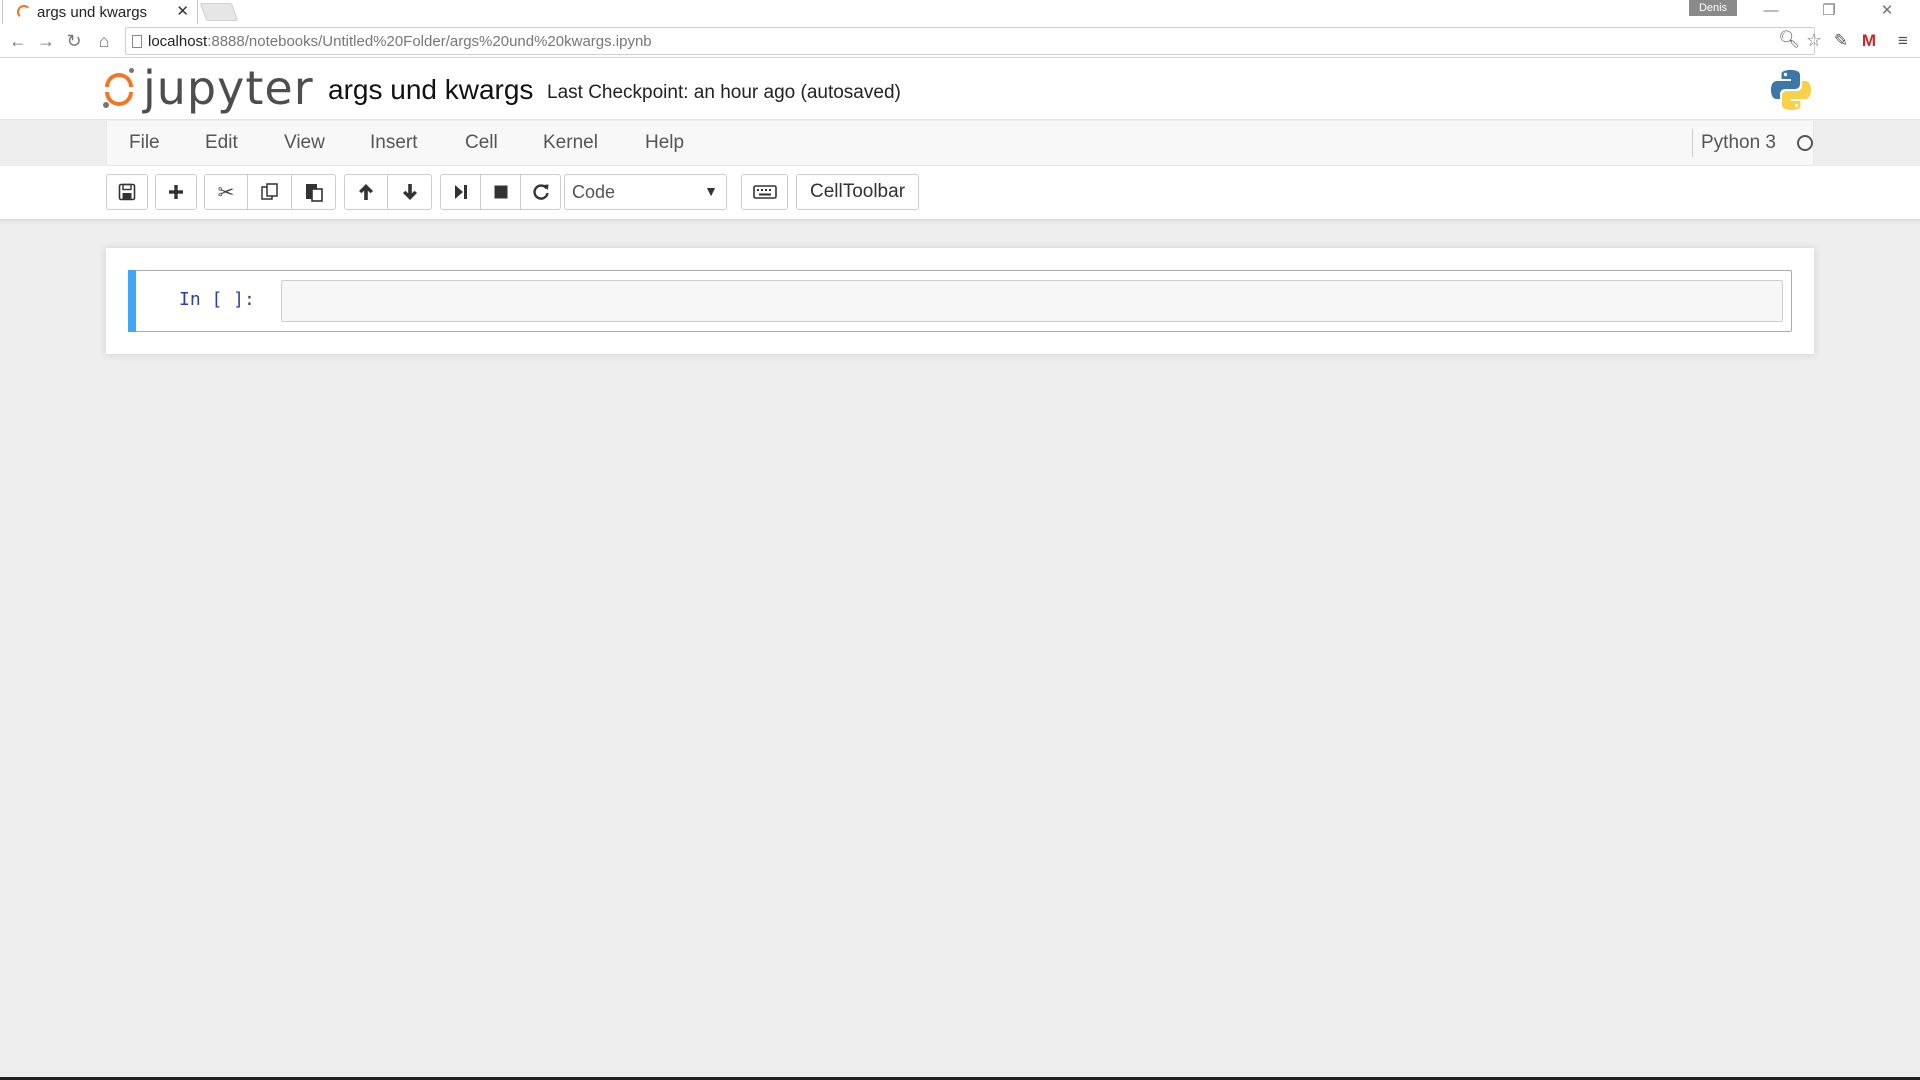  Describe the element at coordinates (1032, 301) in the screenshot. I see `code-editor` at that location.